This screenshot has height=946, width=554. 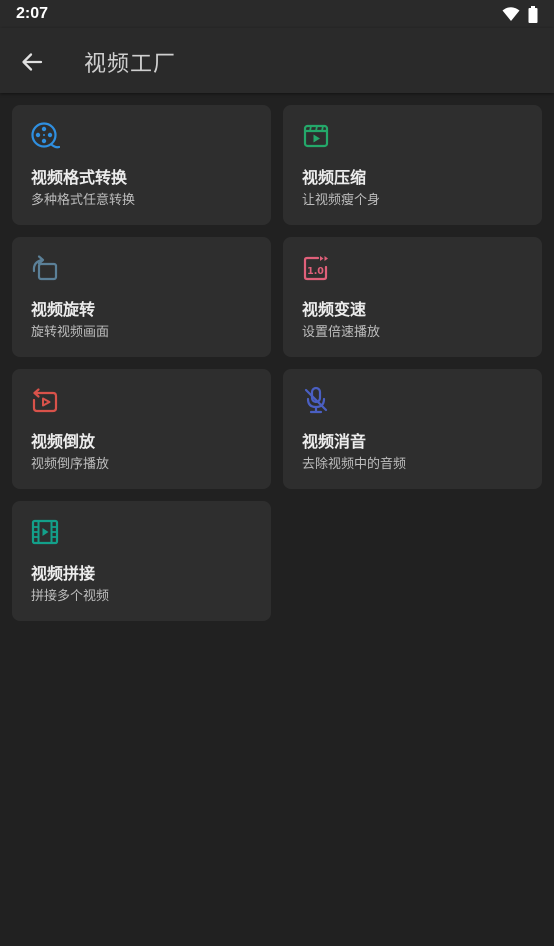 What do you see at coordinates (341, 332) in the screenshot?
I see `tool-subtitle: 设置倍速播放` at bounding box center [341, 332].